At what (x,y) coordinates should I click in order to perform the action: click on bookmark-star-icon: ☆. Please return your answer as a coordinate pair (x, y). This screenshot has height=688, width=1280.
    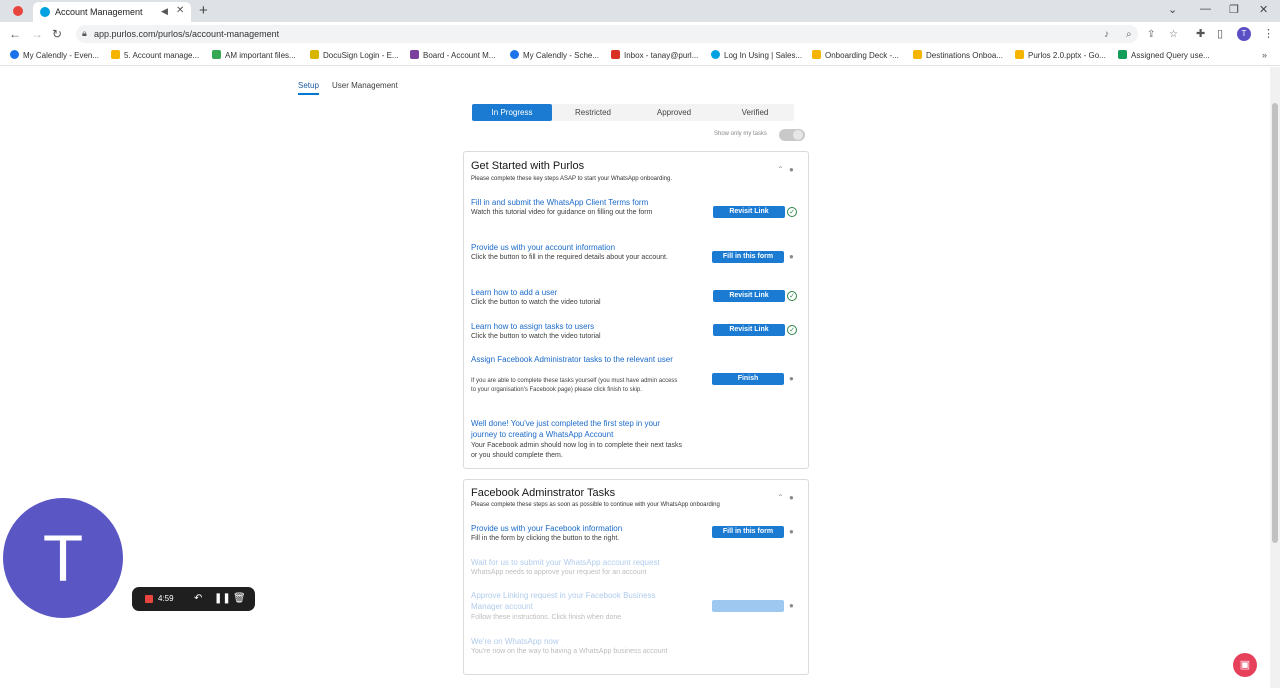
    Looking at the image, I should click on (1173, 34).